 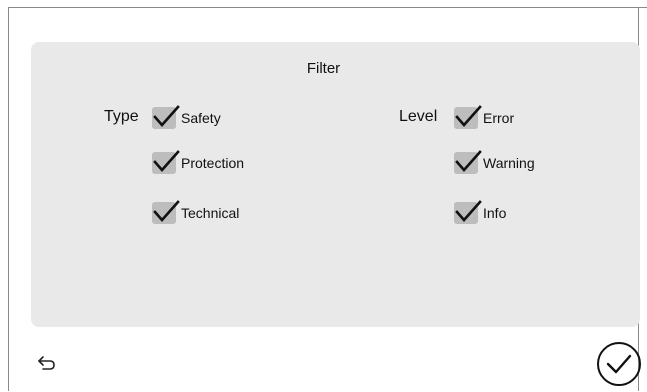 What do you see at coordinates (418, 116) in the screenshot?
I see `level-group-label: Level` at bounding box center [418, 116].